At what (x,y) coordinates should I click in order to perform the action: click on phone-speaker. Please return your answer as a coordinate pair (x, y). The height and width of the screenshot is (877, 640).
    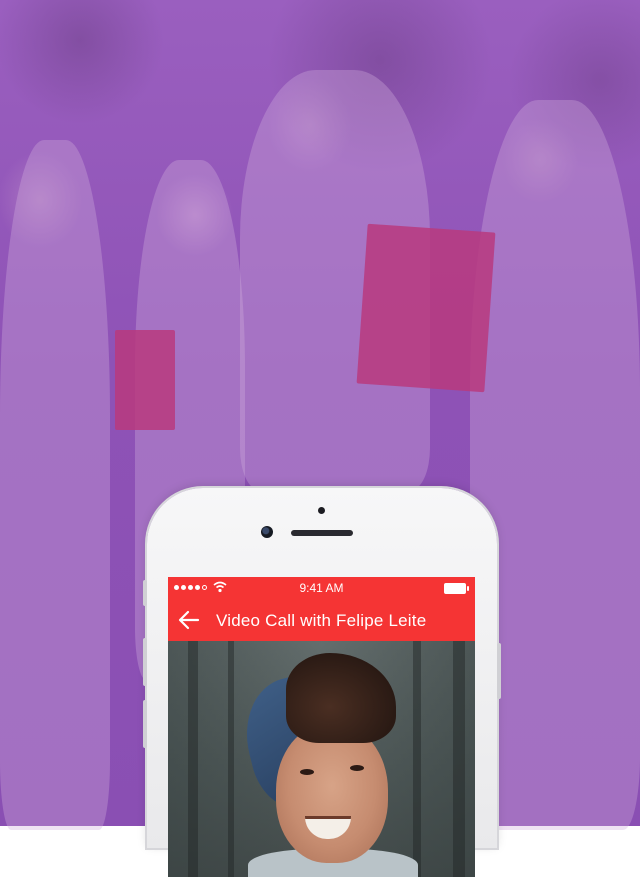
    Looking at the image, I should click on (322, 533).